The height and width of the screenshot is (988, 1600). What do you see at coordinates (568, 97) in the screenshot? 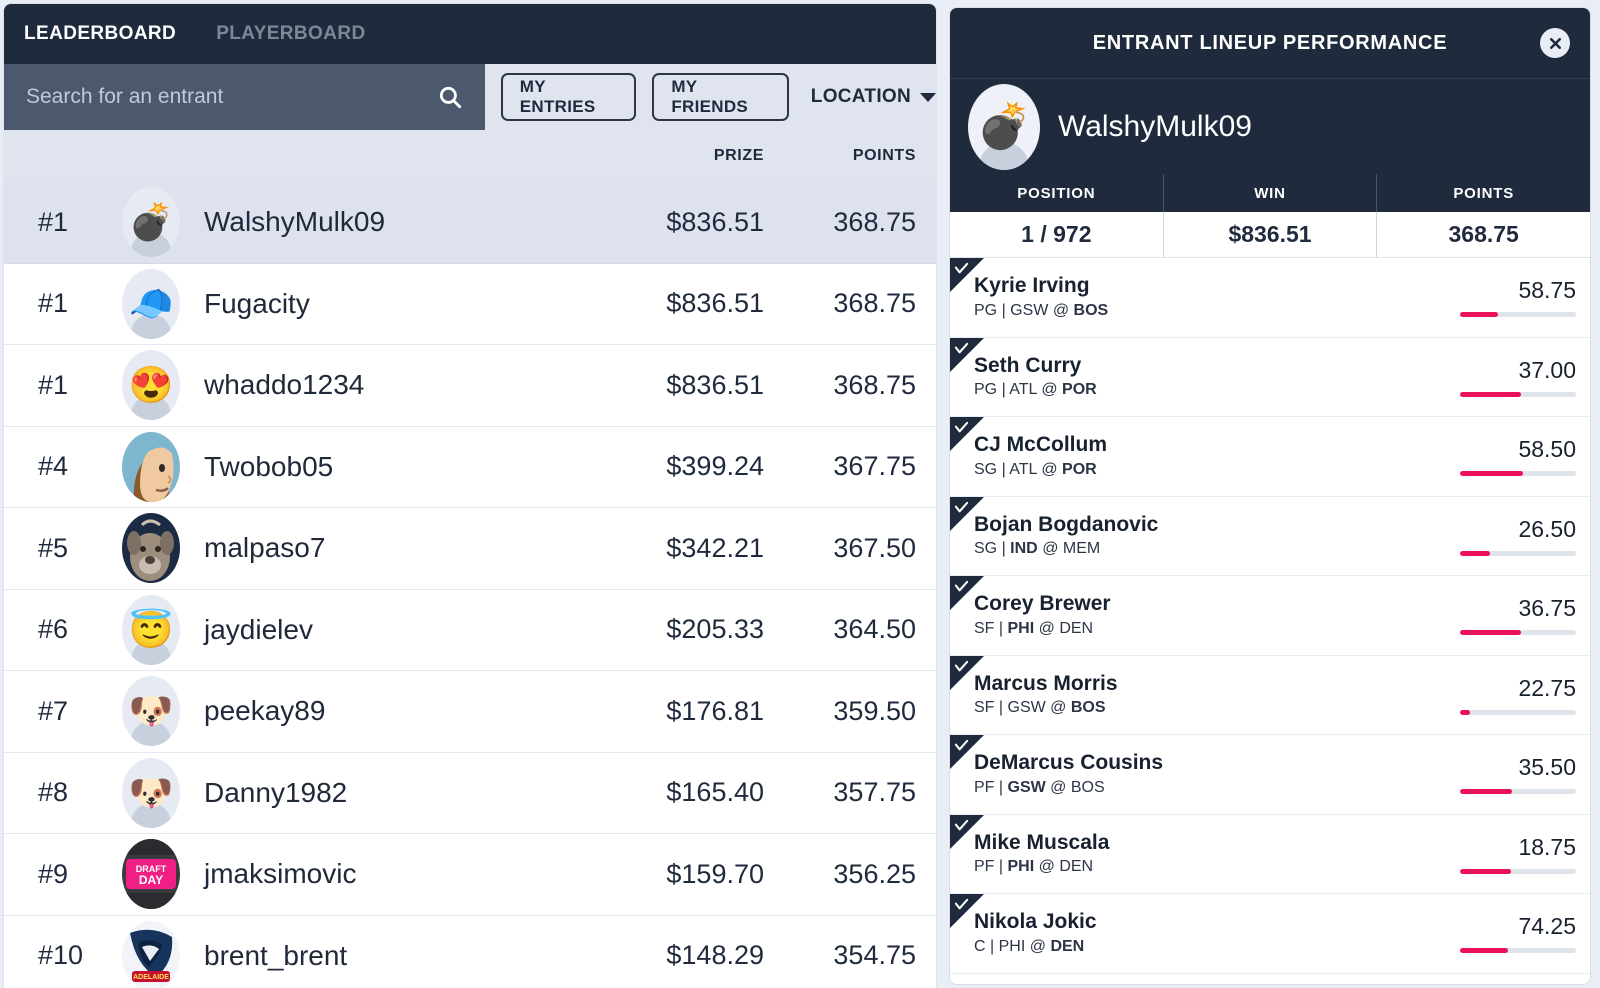
I see `my-entries-button: MY ENTRIES` at bounding box center [568, 97].